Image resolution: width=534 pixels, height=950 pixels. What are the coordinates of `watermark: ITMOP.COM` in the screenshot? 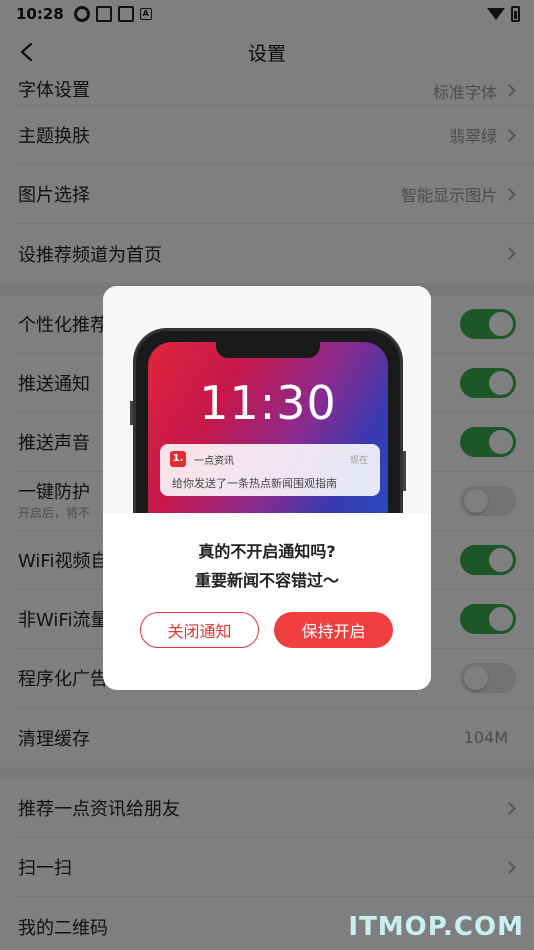 It's located at (436, 927).